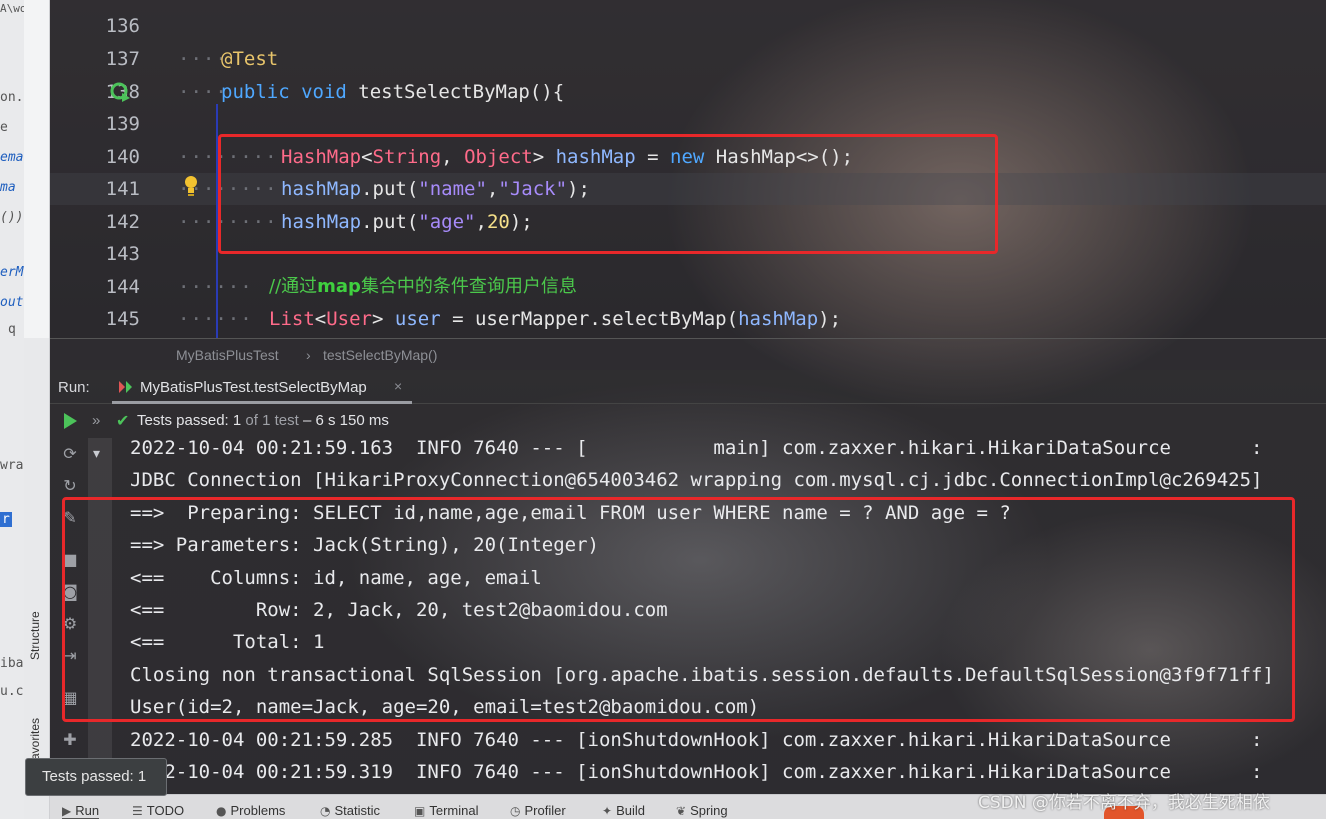 Image resolution: width=1326 pixels, height=819 pixels. I want to click on todo-tool-button: ☰ TODO, so click(158, 810).